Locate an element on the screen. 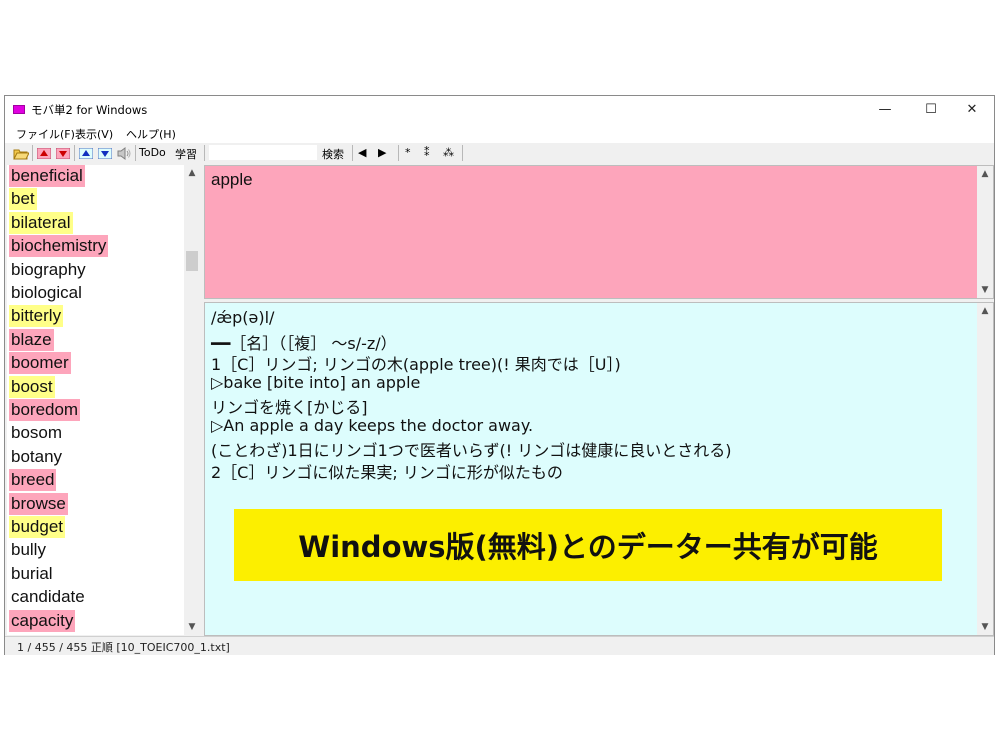 Image resolution: width=1000 pixels, height=750 pixels. definition-line: リンゴを焼く[かじる] is located at coordinates (289, 407).